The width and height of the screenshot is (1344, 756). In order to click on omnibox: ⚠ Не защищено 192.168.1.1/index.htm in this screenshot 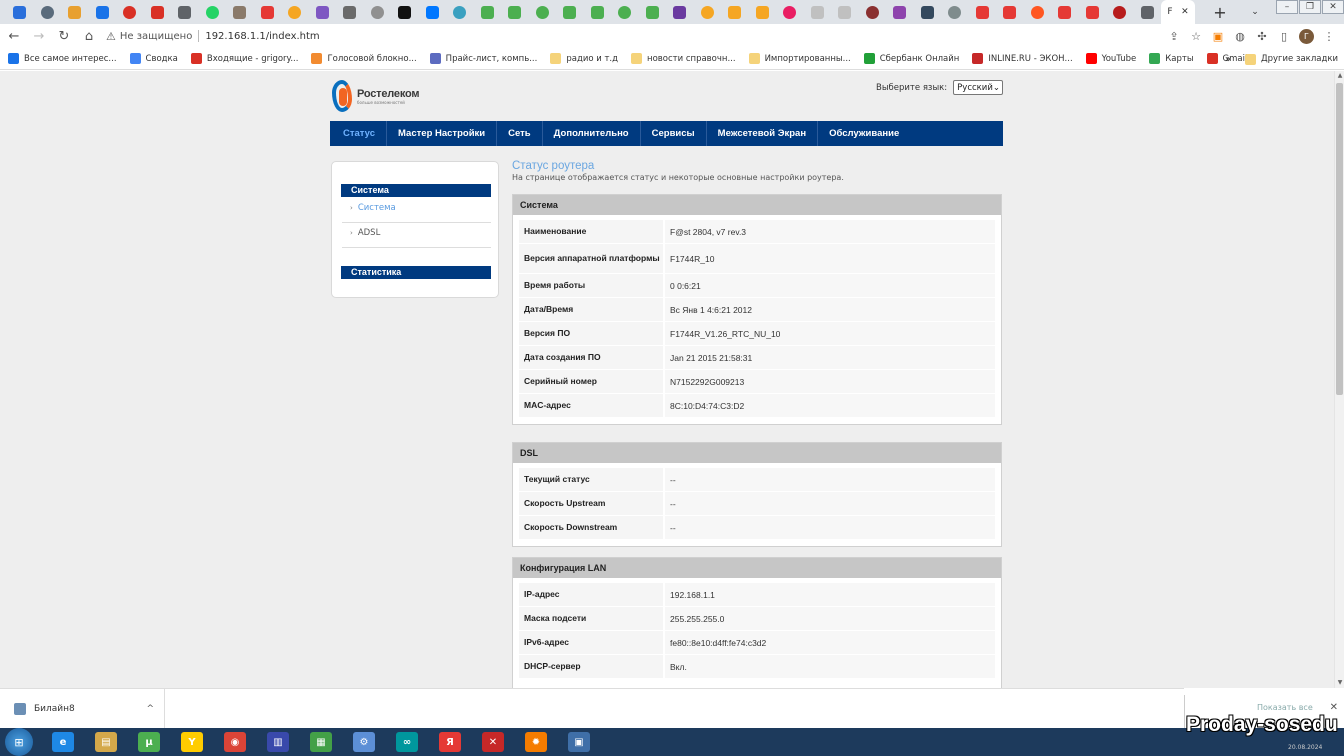, I will do `click(636, 36)`.